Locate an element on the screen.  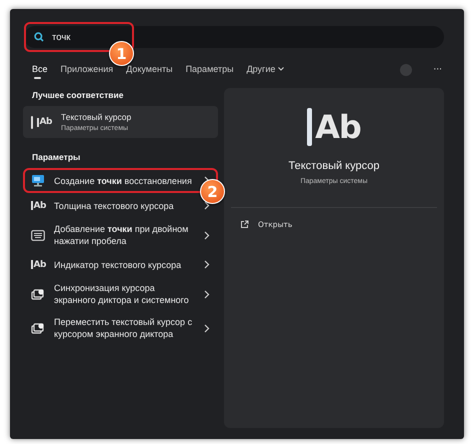
more-button: ··· is located at coordinates (433, 70).